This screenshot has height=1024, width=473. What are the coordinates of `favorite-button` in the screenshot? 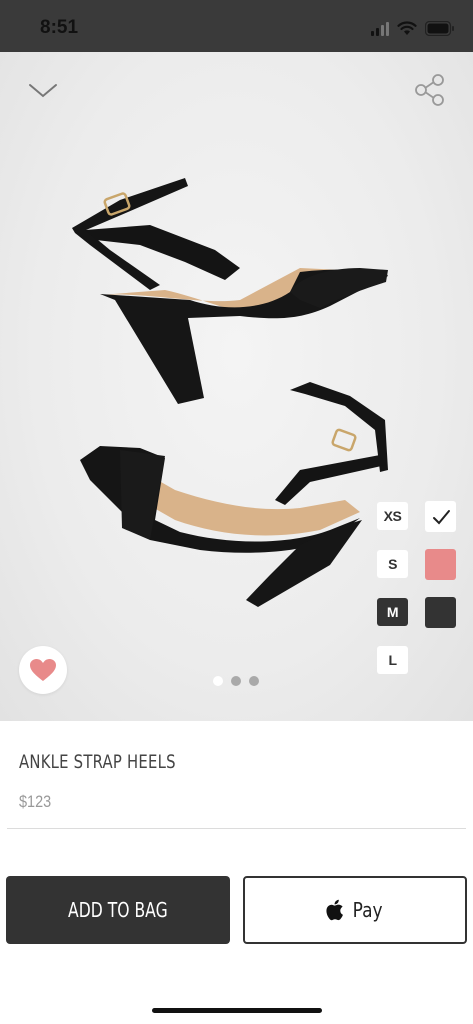 It's located at (43, 670).